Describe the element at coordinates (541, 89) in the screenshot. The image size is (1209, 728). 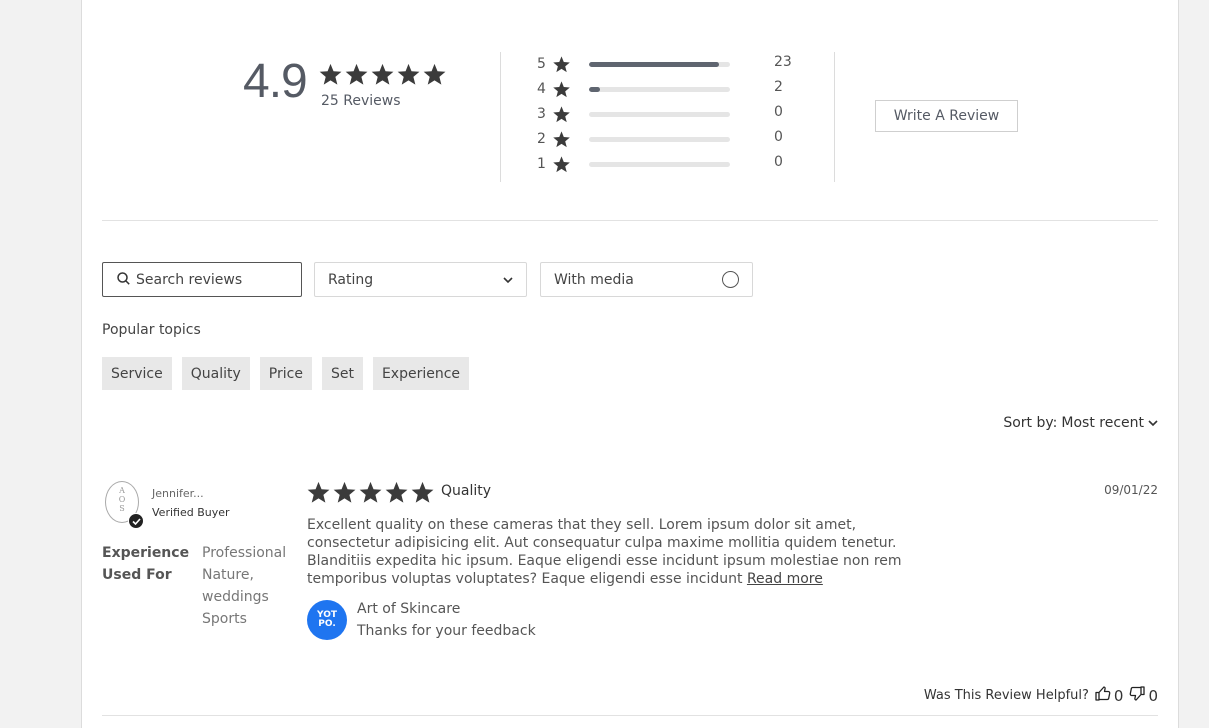
I see `distribution-star-number: 4` at that location.